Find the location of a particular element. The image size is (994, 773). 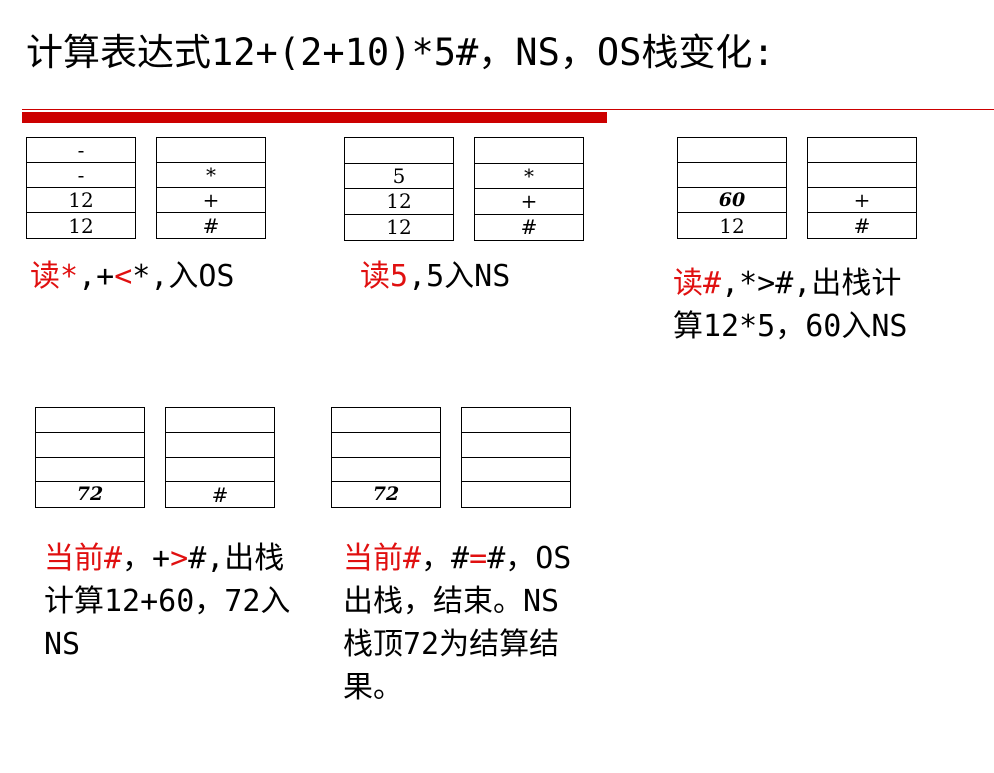

step4-caption: 当前#，+>#,出栈计算12+60，72入NS is located at coordinates (169, 601).